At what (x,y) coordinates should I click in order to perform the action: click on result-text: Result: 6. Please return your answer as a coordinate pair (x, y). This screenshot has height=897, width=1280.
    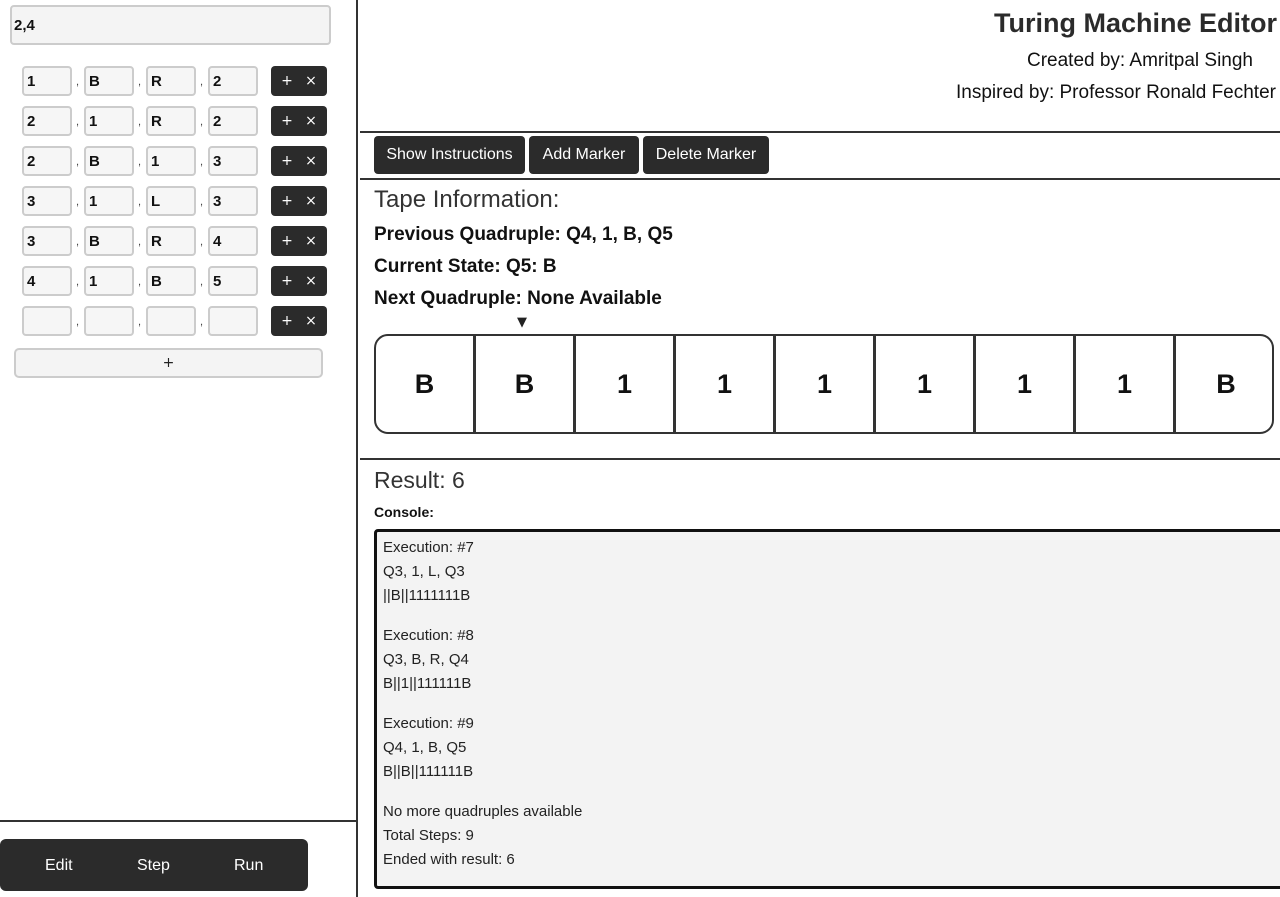
    Looking at the image, I should click on (419, 480).